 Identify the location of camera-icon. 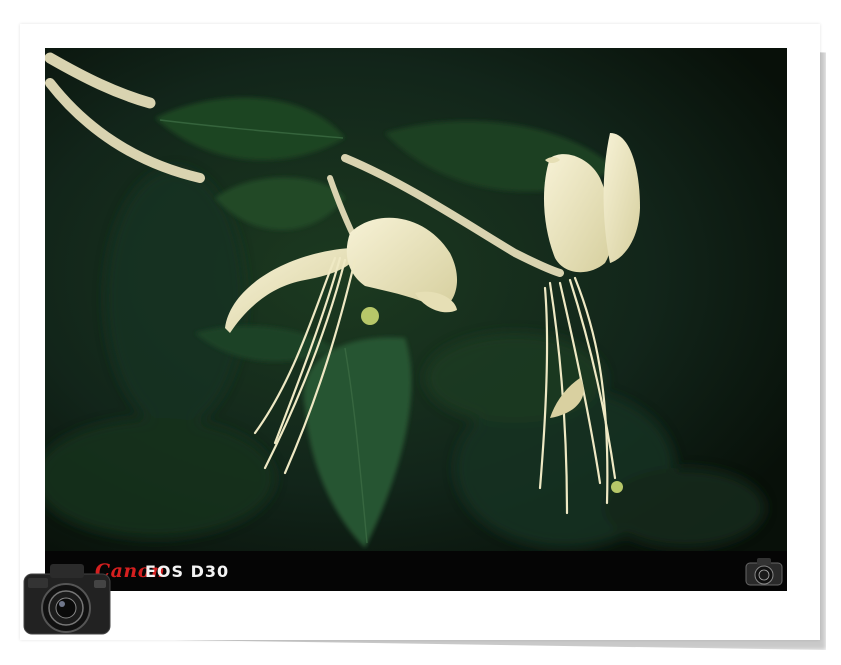
(67, 599).